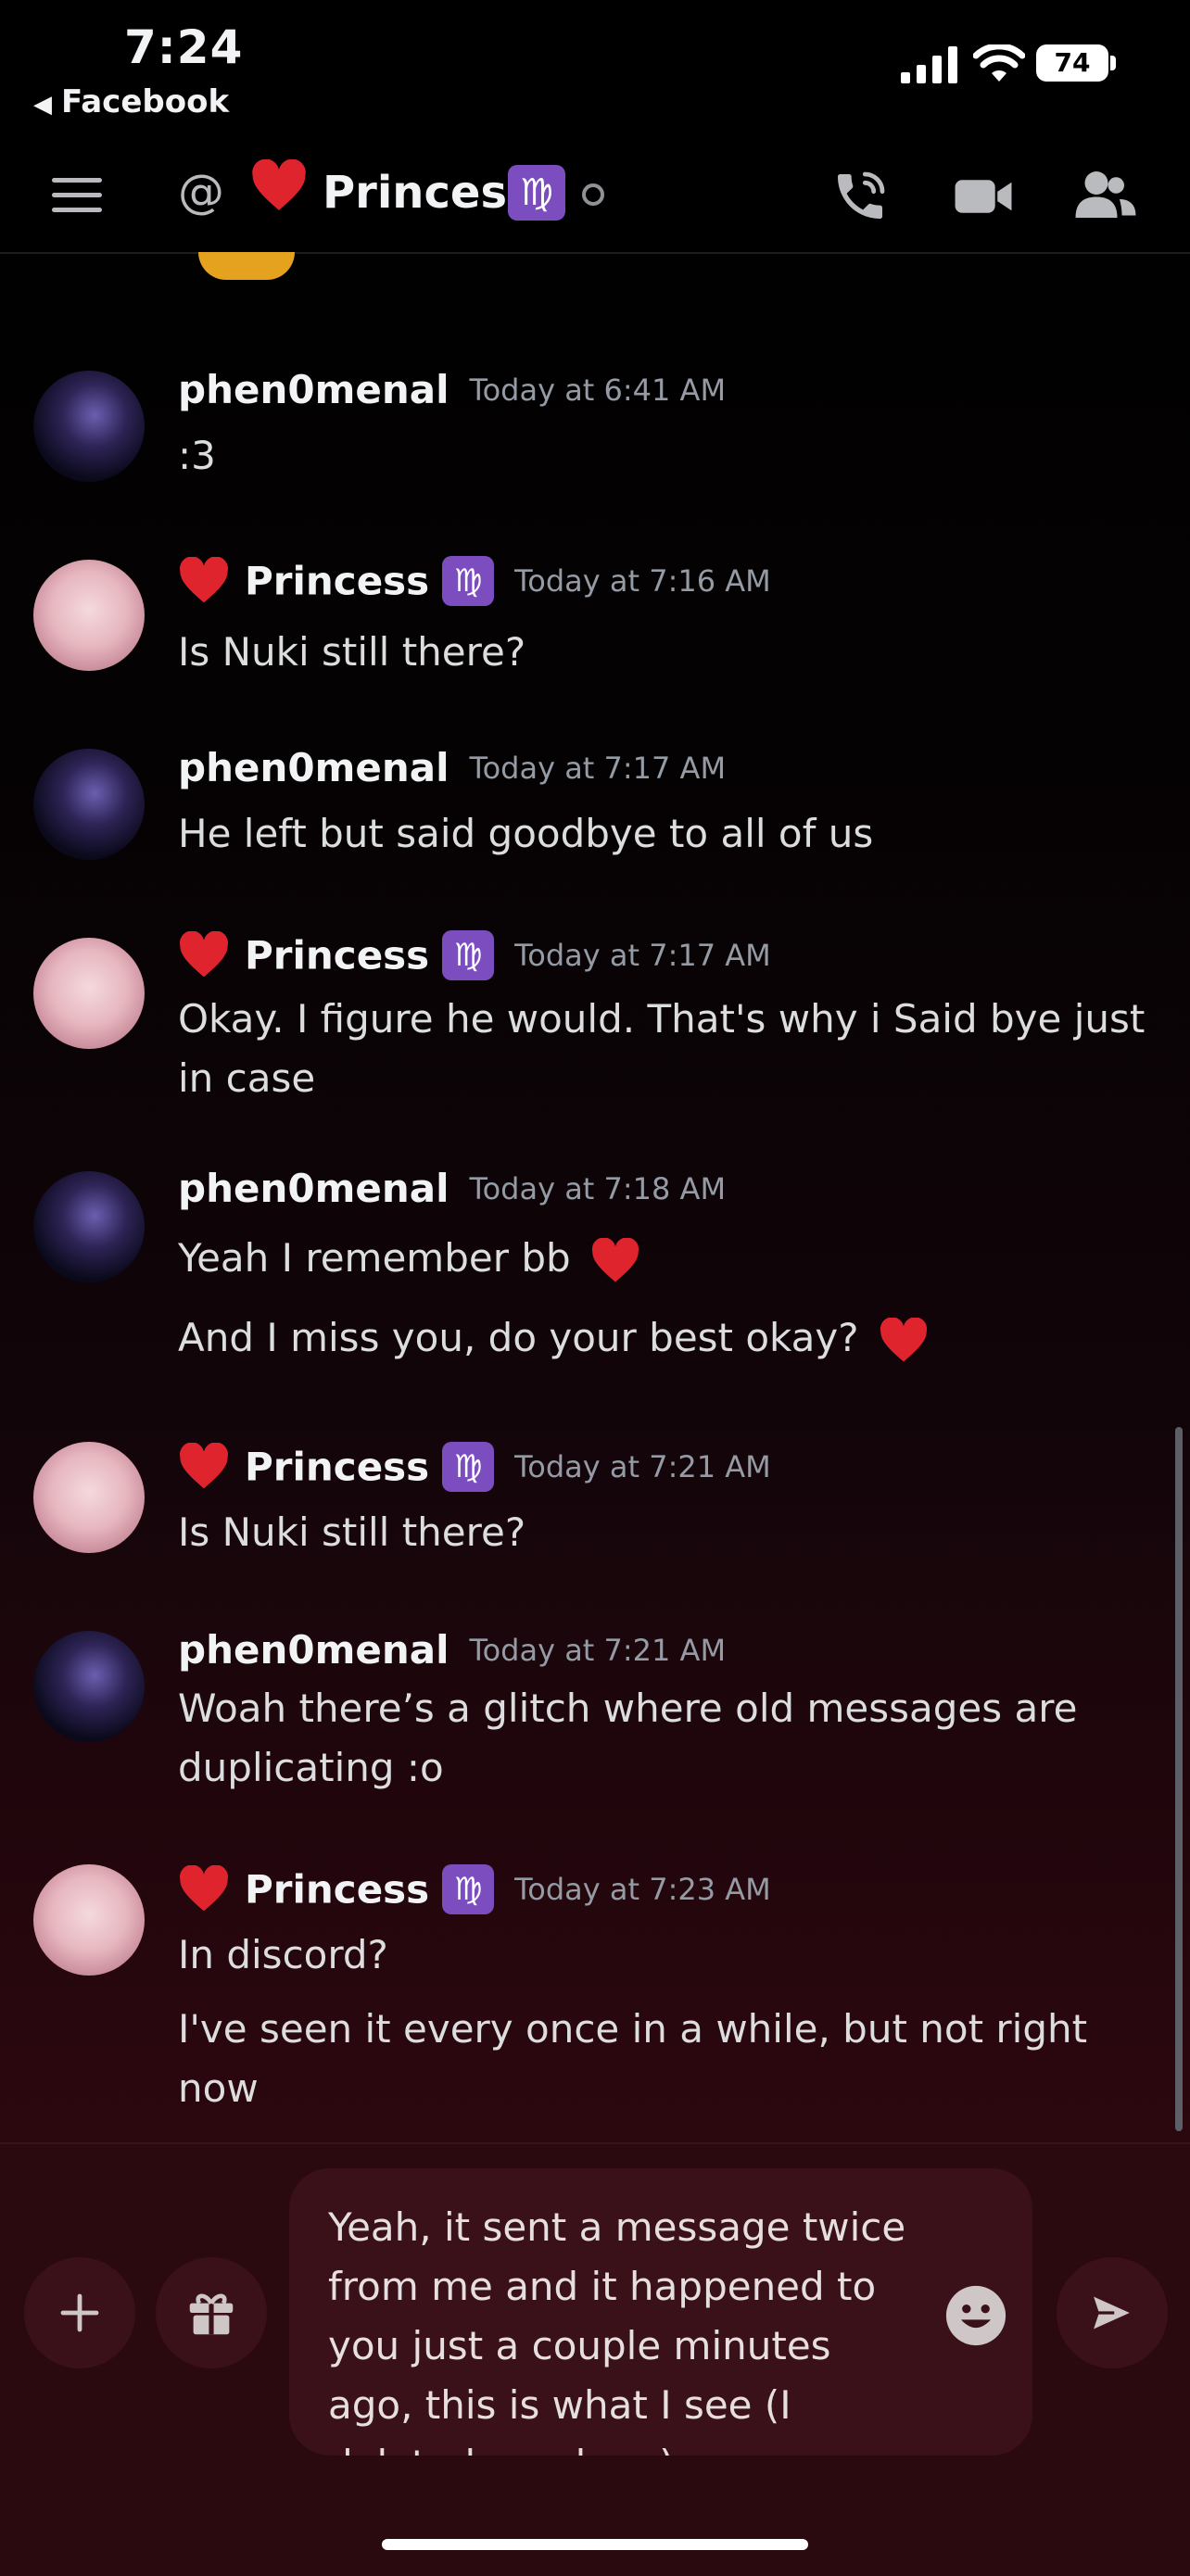 This screenshot has width=1190, height=2576. What do you see at coordinates (929, 64) in the screenshot?
I see `cellular-signal-icon` at bounding box center [929, 64].